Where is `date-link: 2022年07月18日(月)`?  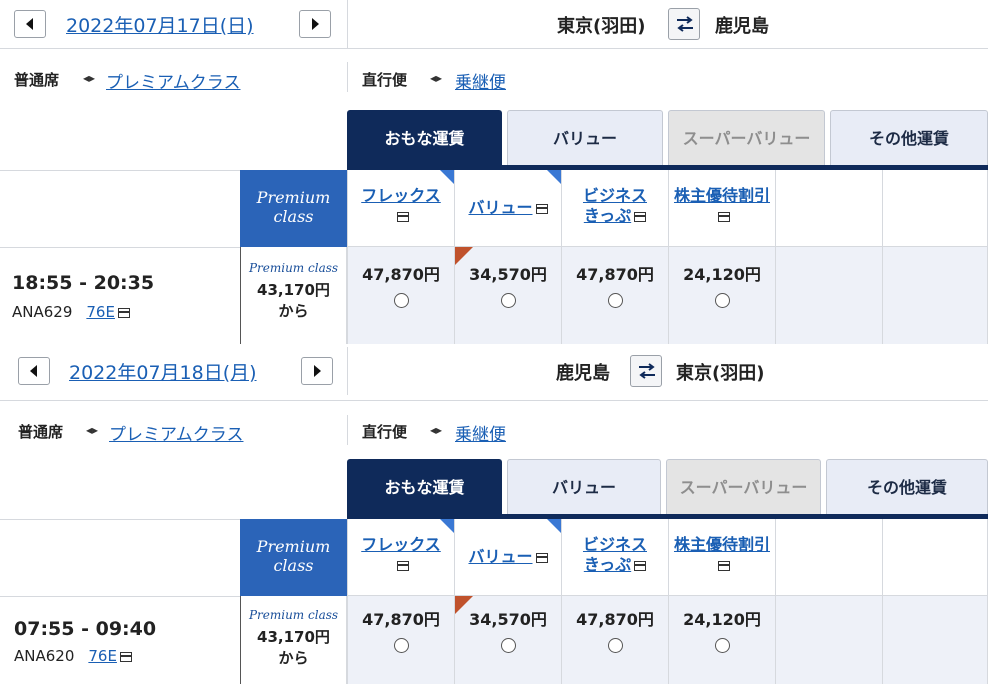 date-link: 2022年07月18日(月) is located at coordinates (163, 371).